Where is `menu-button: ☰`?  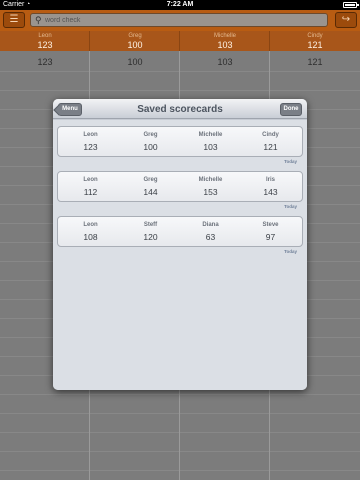
menu-button: ☰ is located at coordinates (14, 20).